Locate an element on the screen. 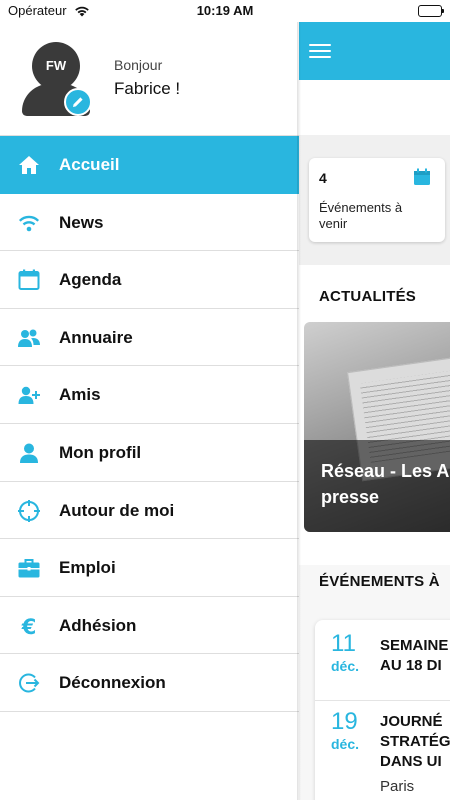  wifi-icon is located at coordinates (29, 223).